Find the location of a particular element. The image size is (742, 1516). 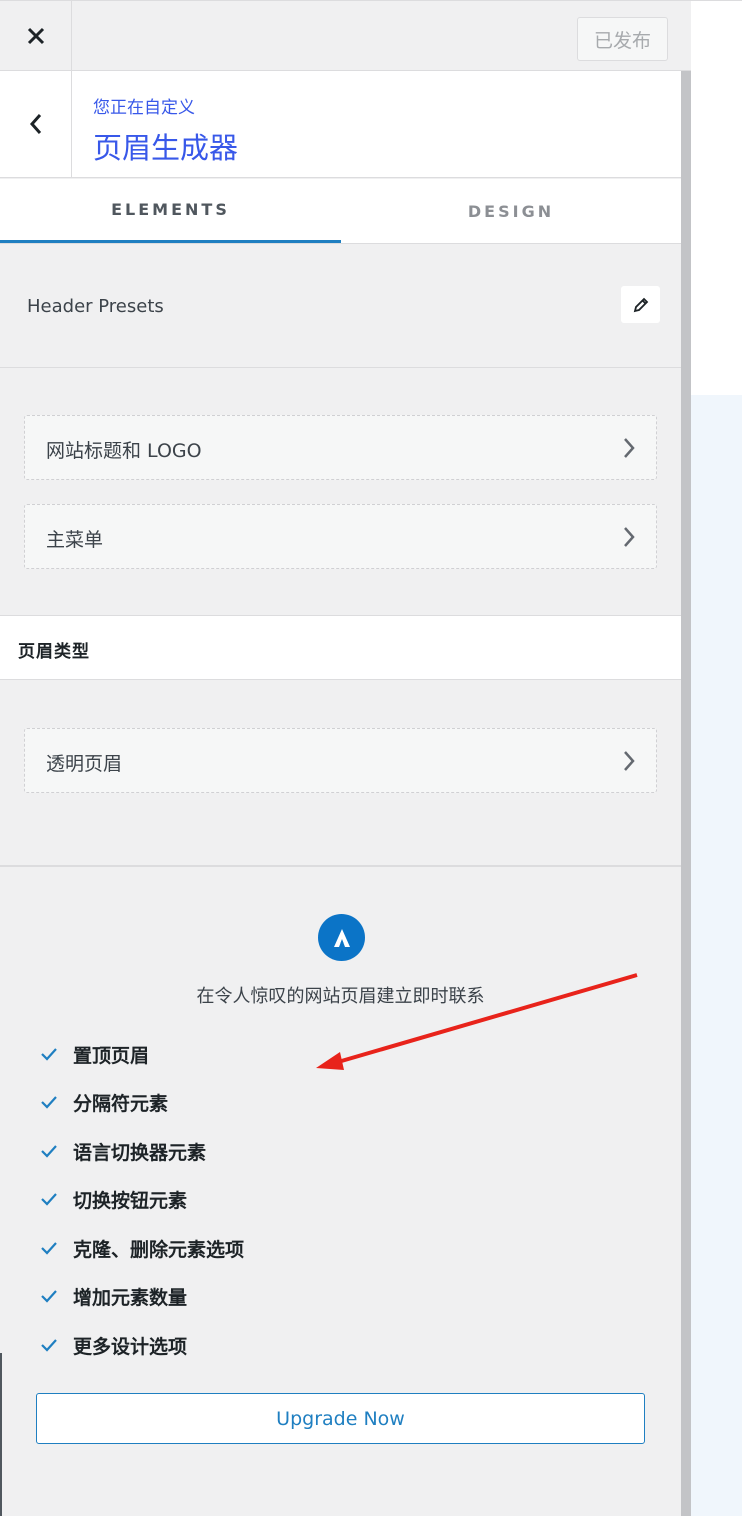

close-button is located at coordinates (36, 36).